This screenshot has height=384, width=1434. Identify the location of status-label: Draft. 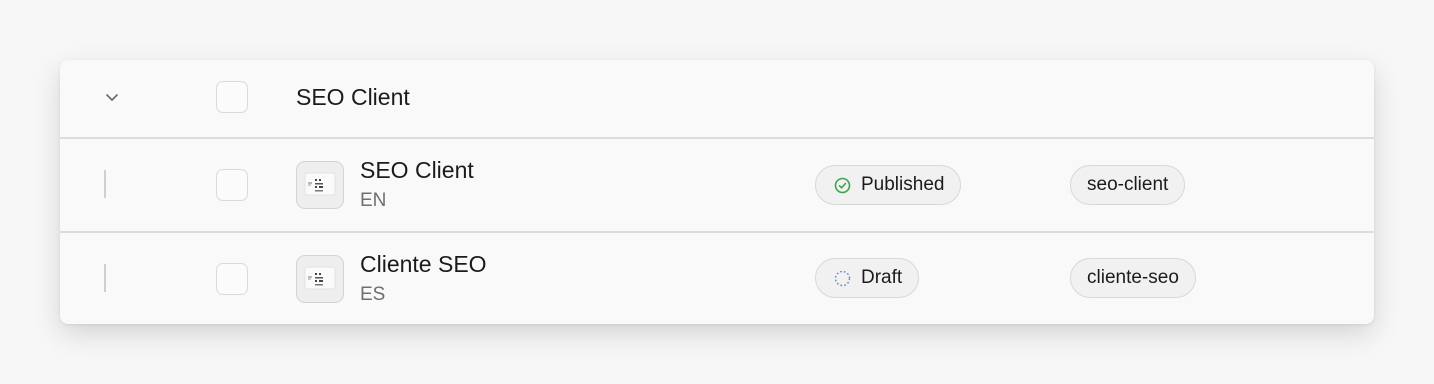
(882, 277).